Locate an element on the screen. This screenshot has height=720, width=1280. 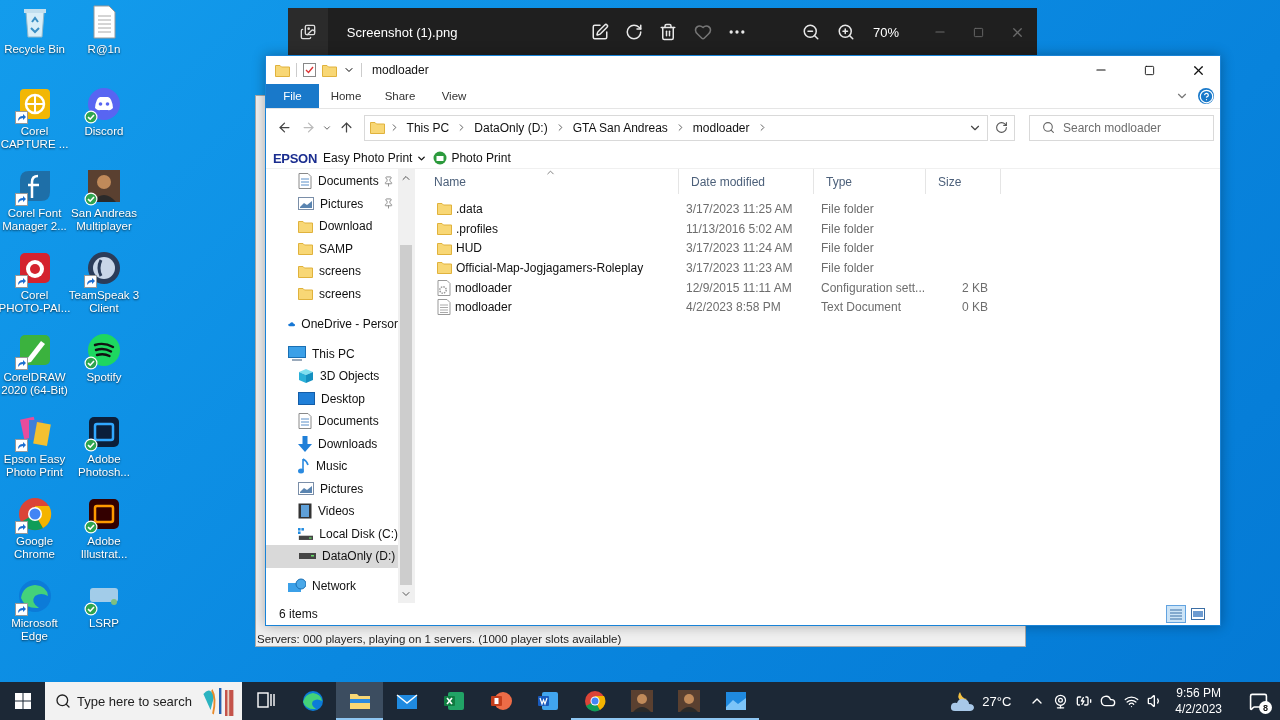
maximize-icon is located at coordinates (1149, 70).